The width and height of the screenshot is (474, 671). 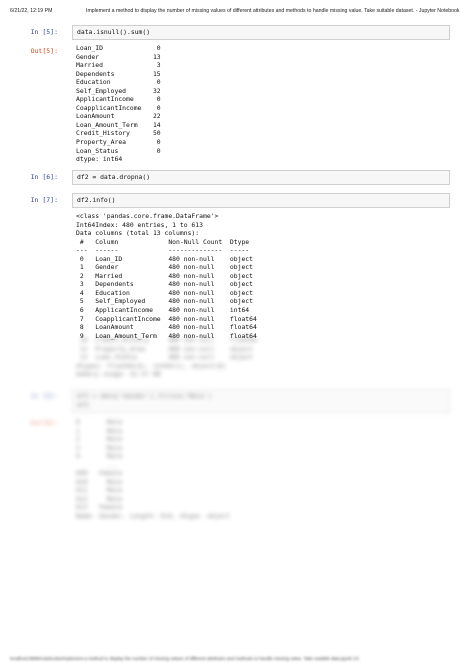 I want to click on code-input: df2 = data.dropna(), so click(x=261, y=177).